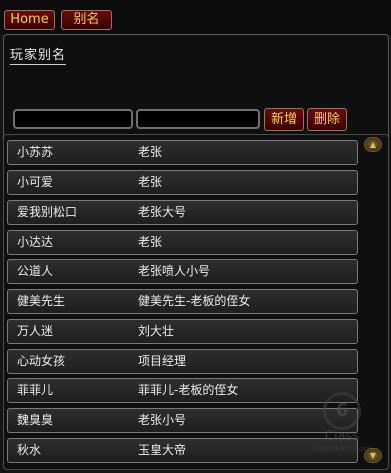  Describe the element at coordinates (182, 242) in the screenshot. I see `list-row: 小达达 老张` at that location.